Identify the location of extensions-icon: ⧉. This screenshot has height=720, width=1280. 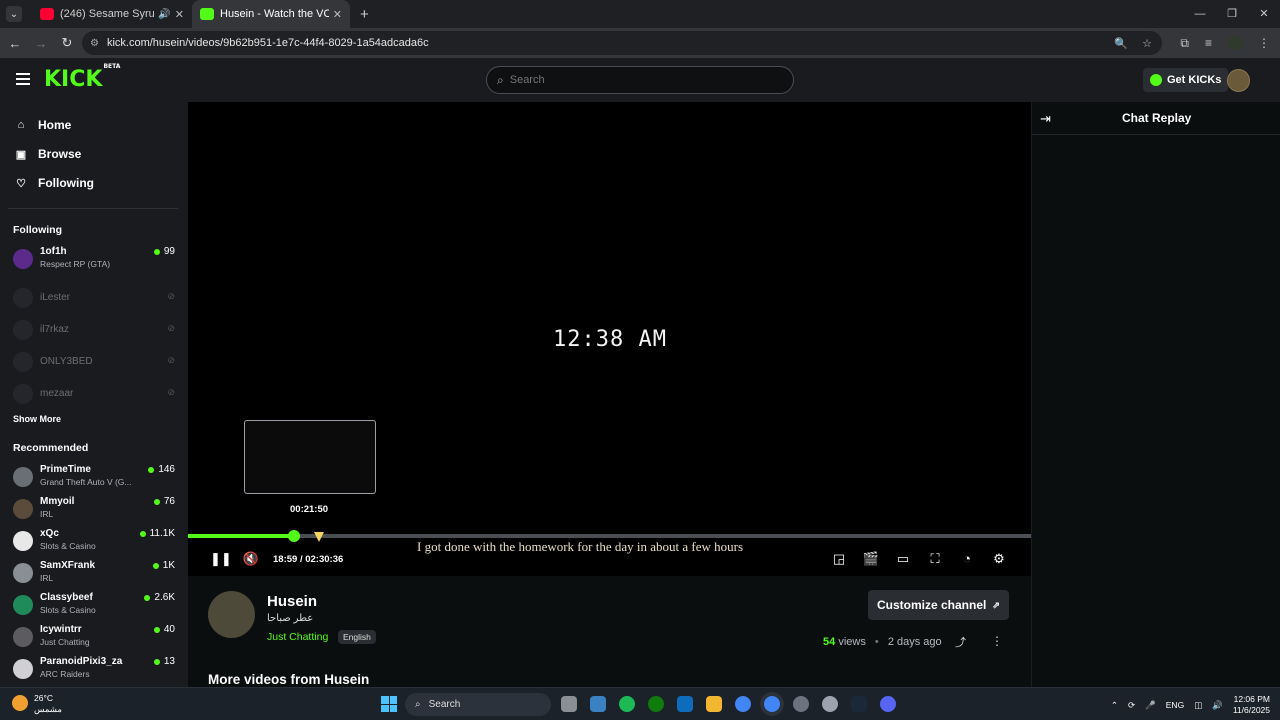
(1184, 43).